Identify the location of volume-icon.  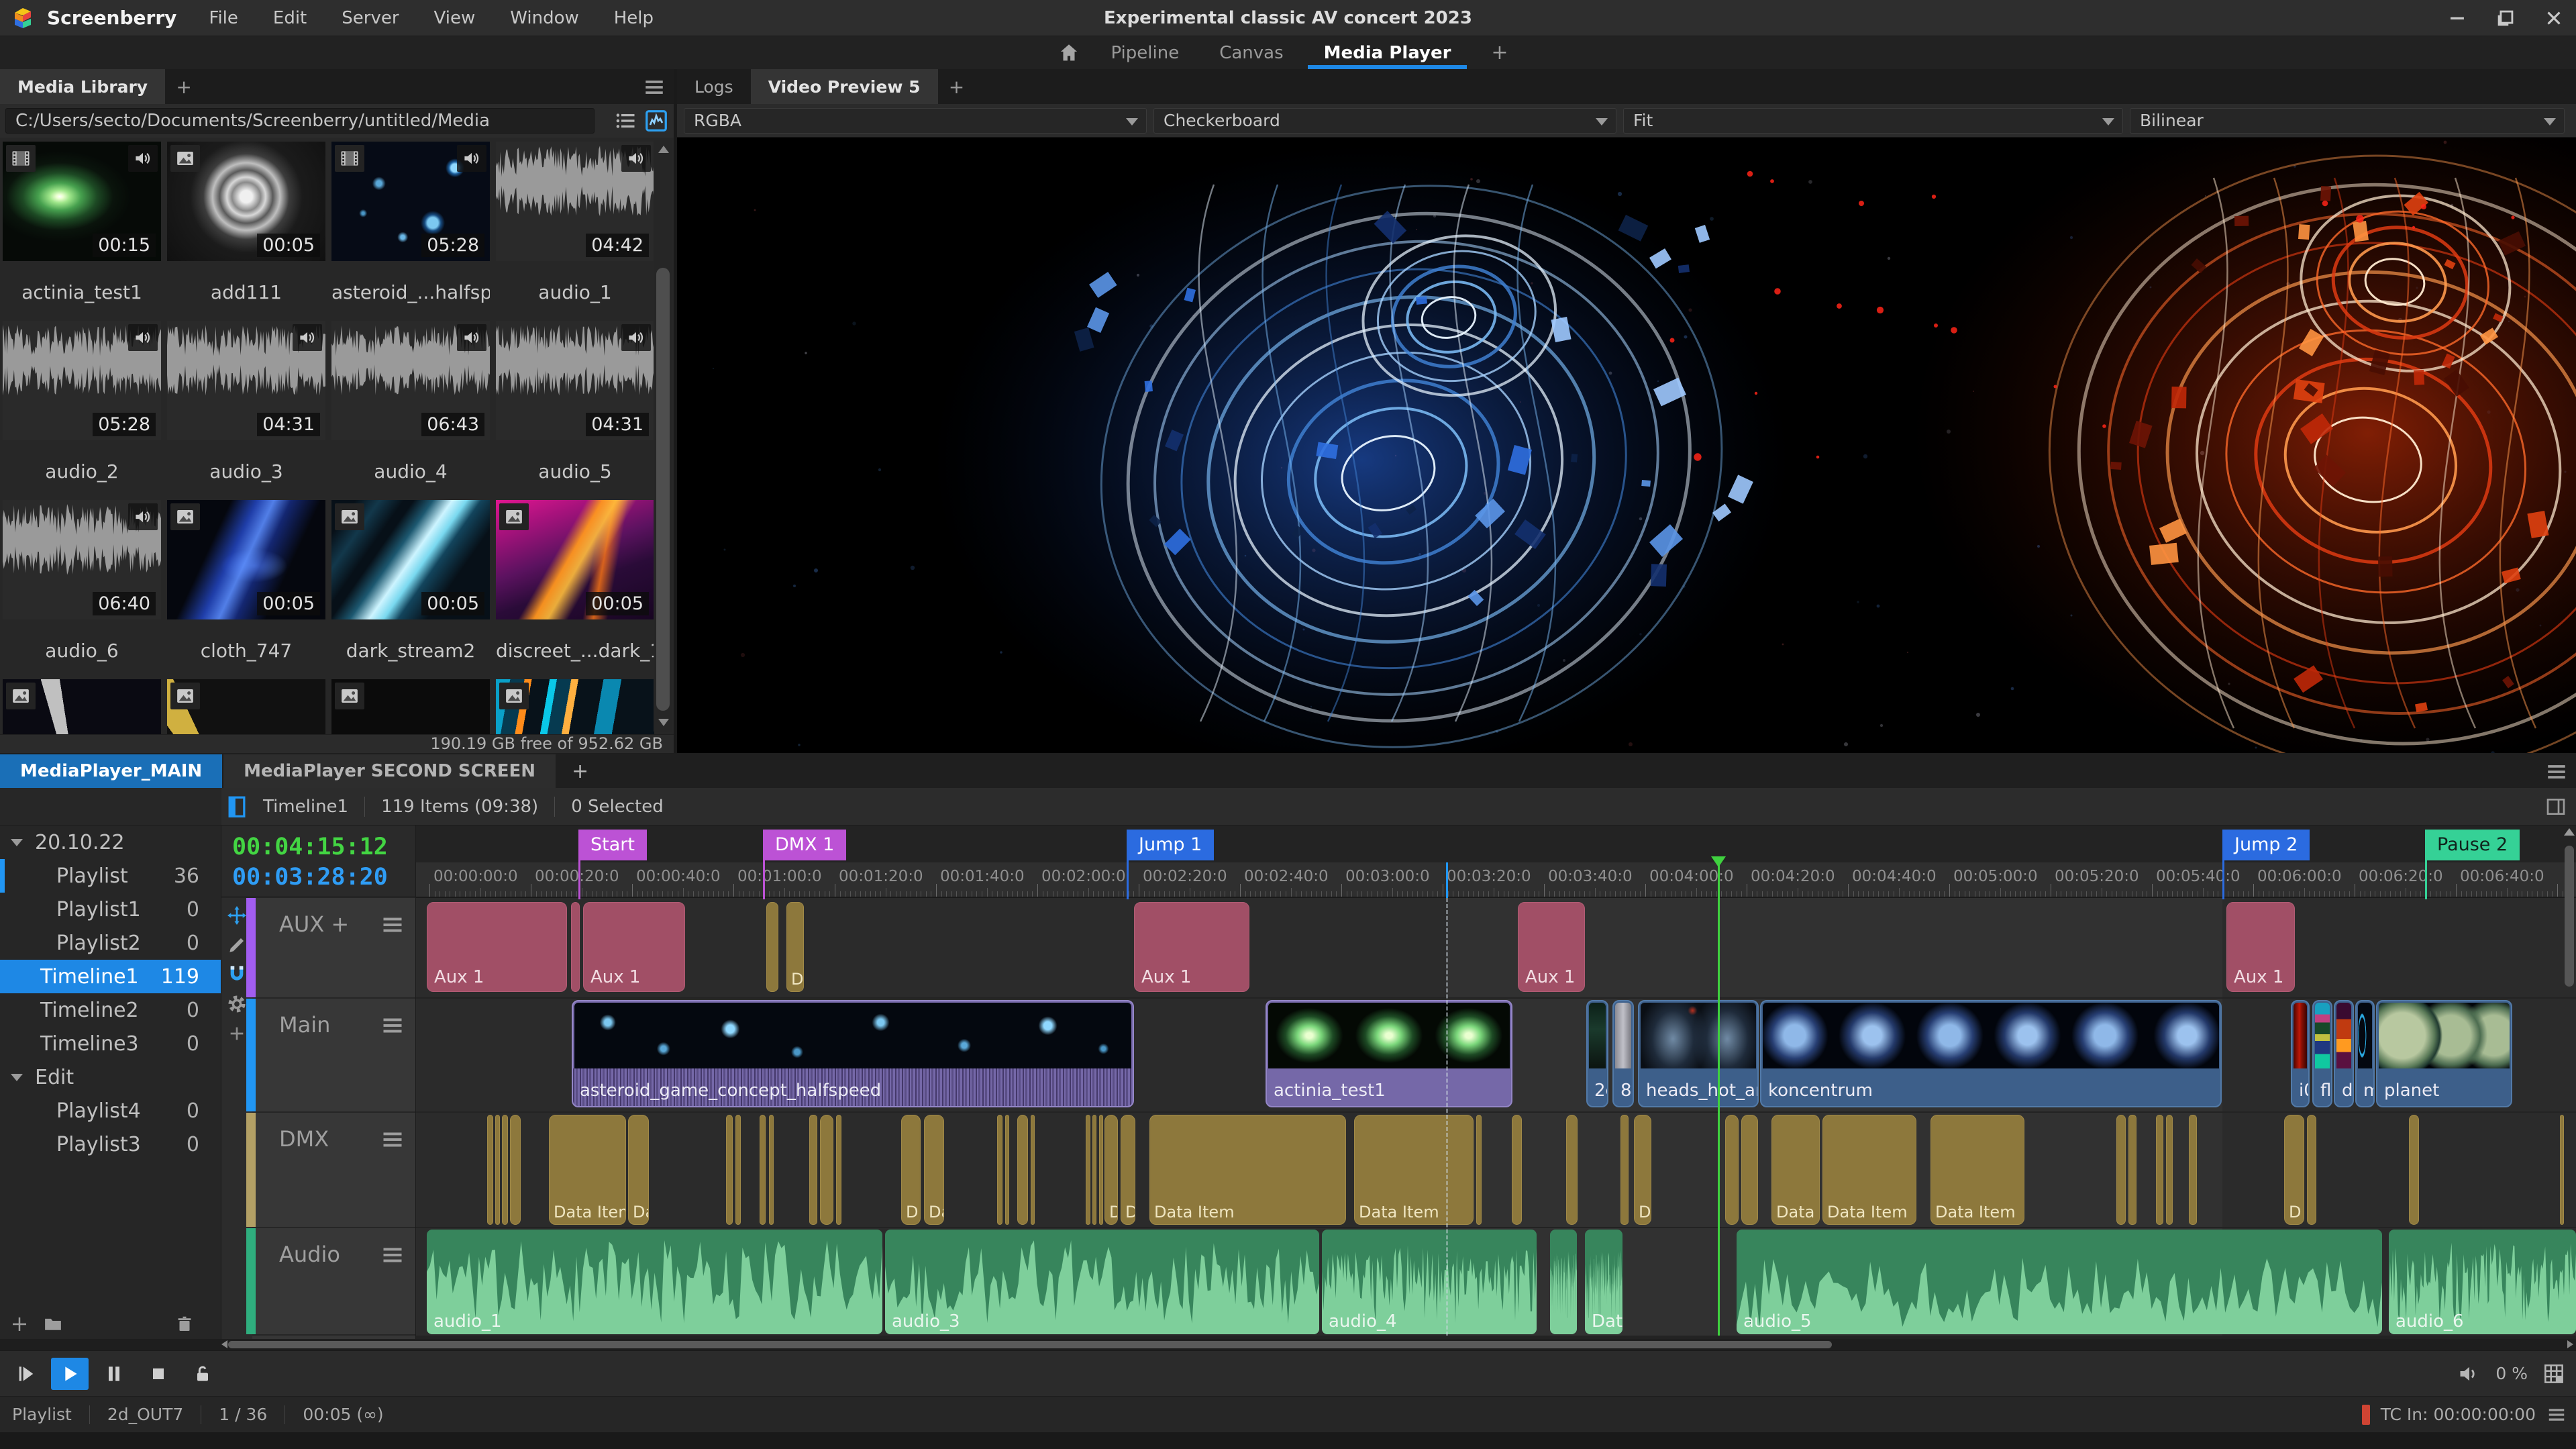
(2469, 1374).